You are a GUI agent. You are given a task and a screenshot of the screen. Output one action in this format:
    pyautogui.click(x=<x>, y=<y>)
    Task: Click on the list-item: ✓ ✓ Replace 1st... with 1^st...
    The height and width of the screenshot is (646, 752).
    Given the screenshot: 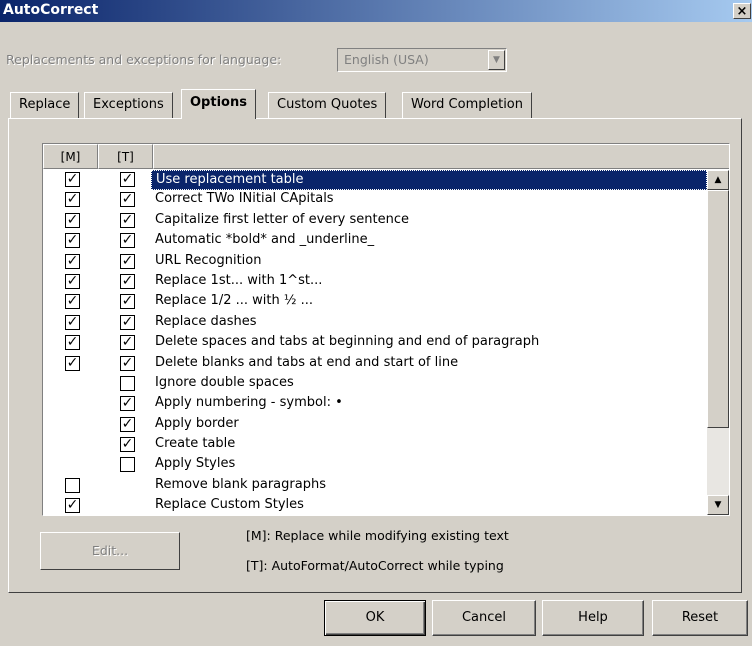 What is the action you would take?
    pyautogui.click(x=375, y=282)
    